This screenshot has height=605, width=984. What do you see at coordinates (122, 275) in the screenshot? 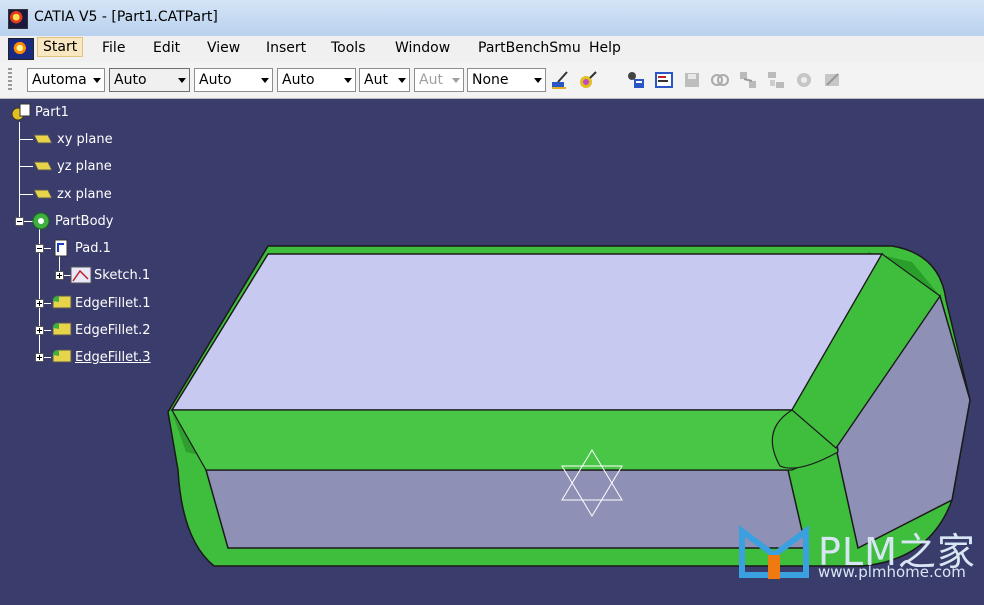
I see `tree-label: Sketch.1` at bounding box center [122, 275].